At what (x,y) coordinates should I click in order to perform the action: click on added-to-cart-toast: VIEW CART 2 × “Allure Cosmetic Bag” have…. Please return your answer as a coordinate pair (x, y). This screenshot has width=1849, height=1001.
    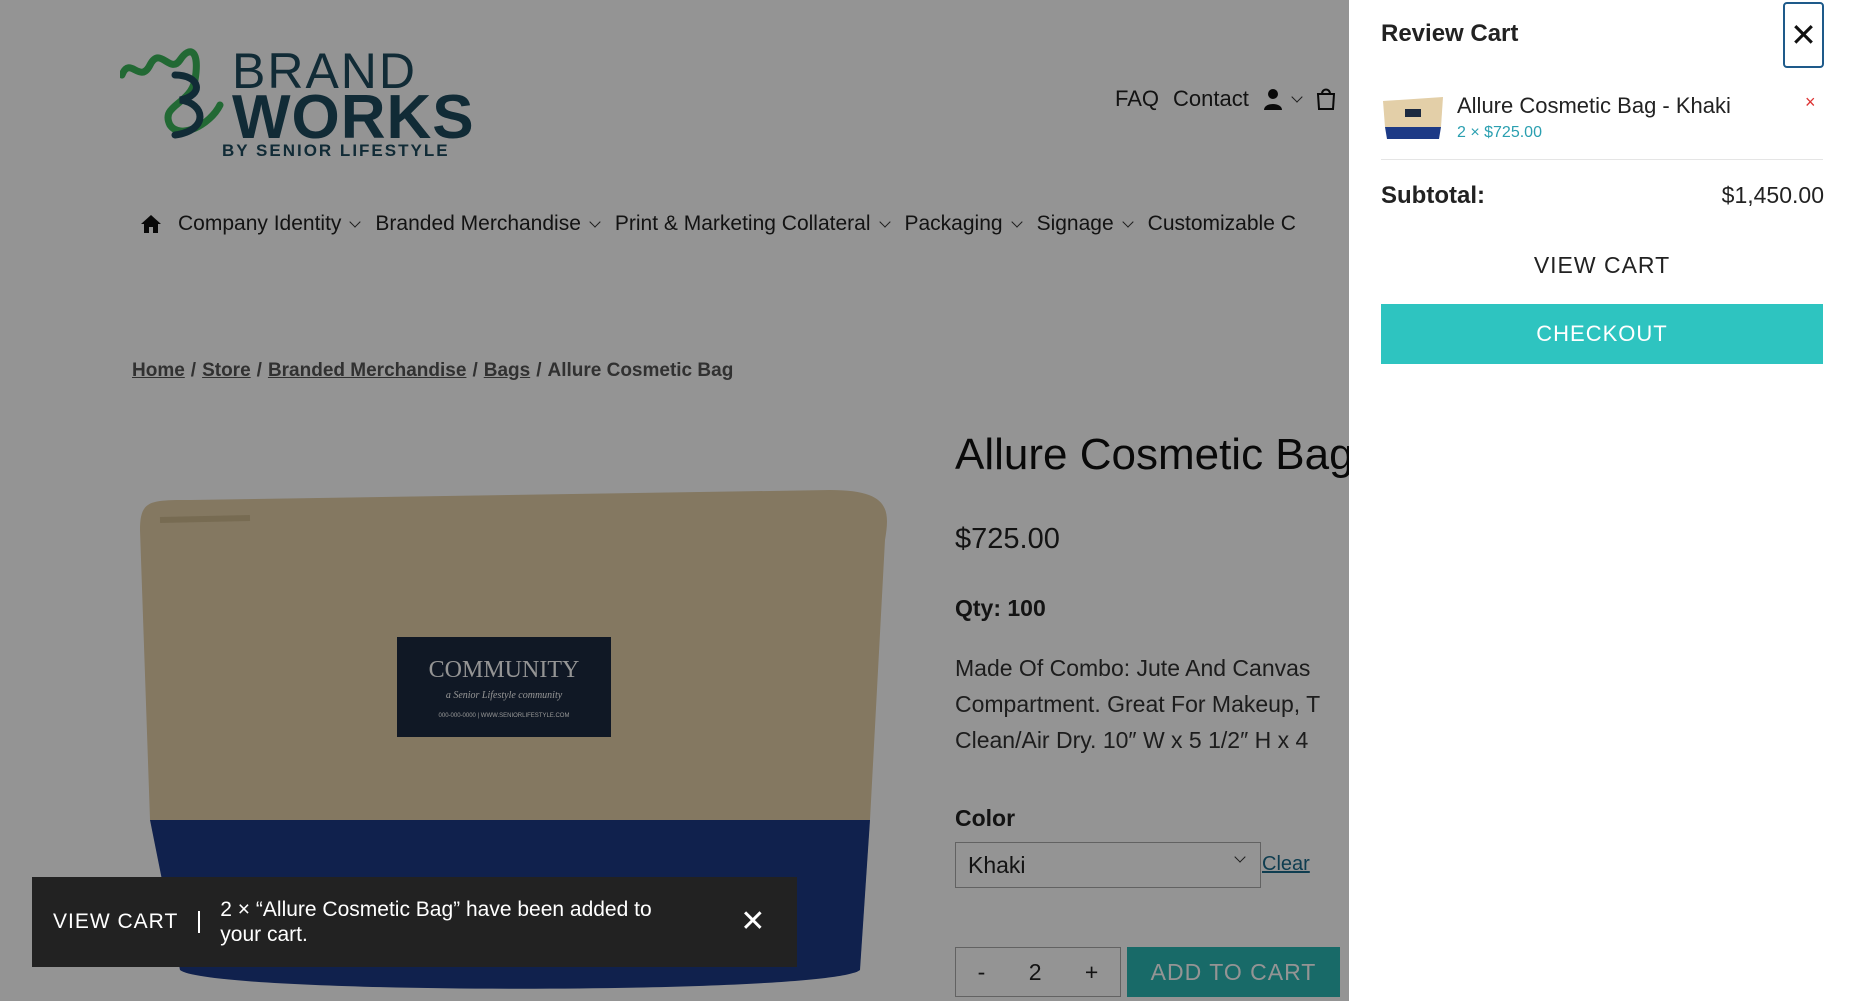
    Looking at the image, I should click on (414, 922).